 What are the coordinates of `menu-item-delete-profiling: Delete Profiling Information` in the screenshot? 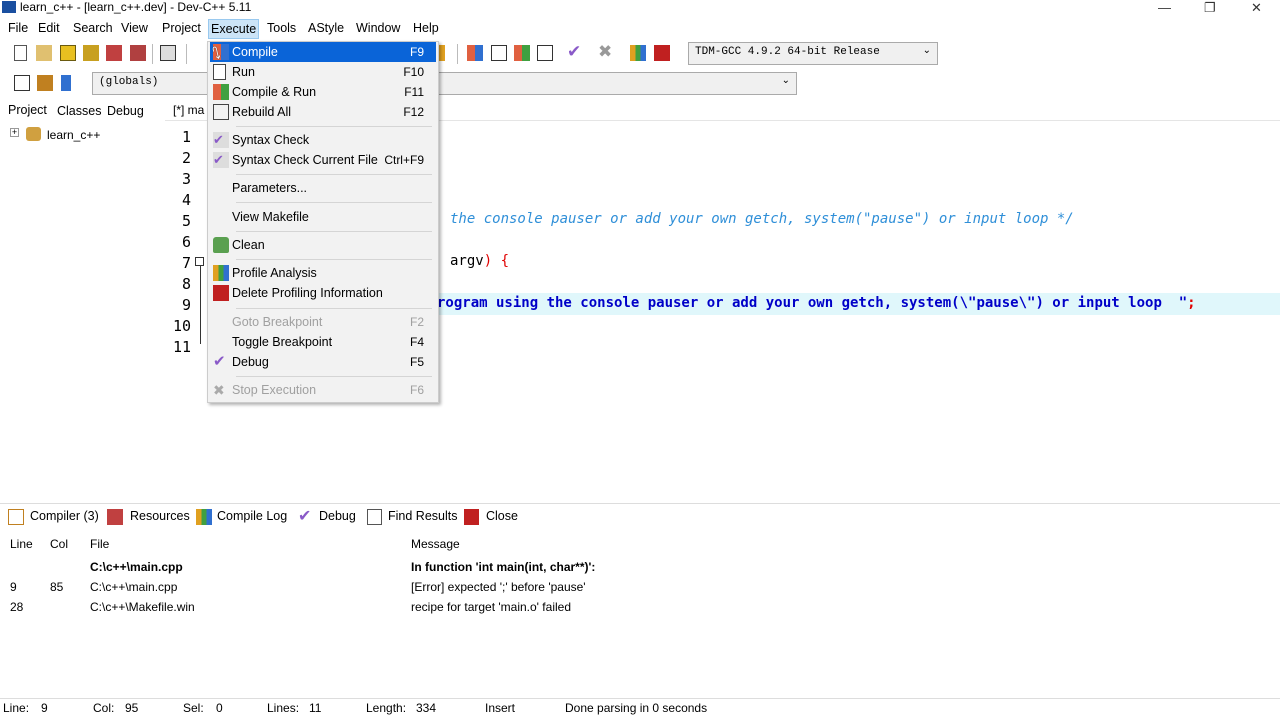 It's located at (323, 293).